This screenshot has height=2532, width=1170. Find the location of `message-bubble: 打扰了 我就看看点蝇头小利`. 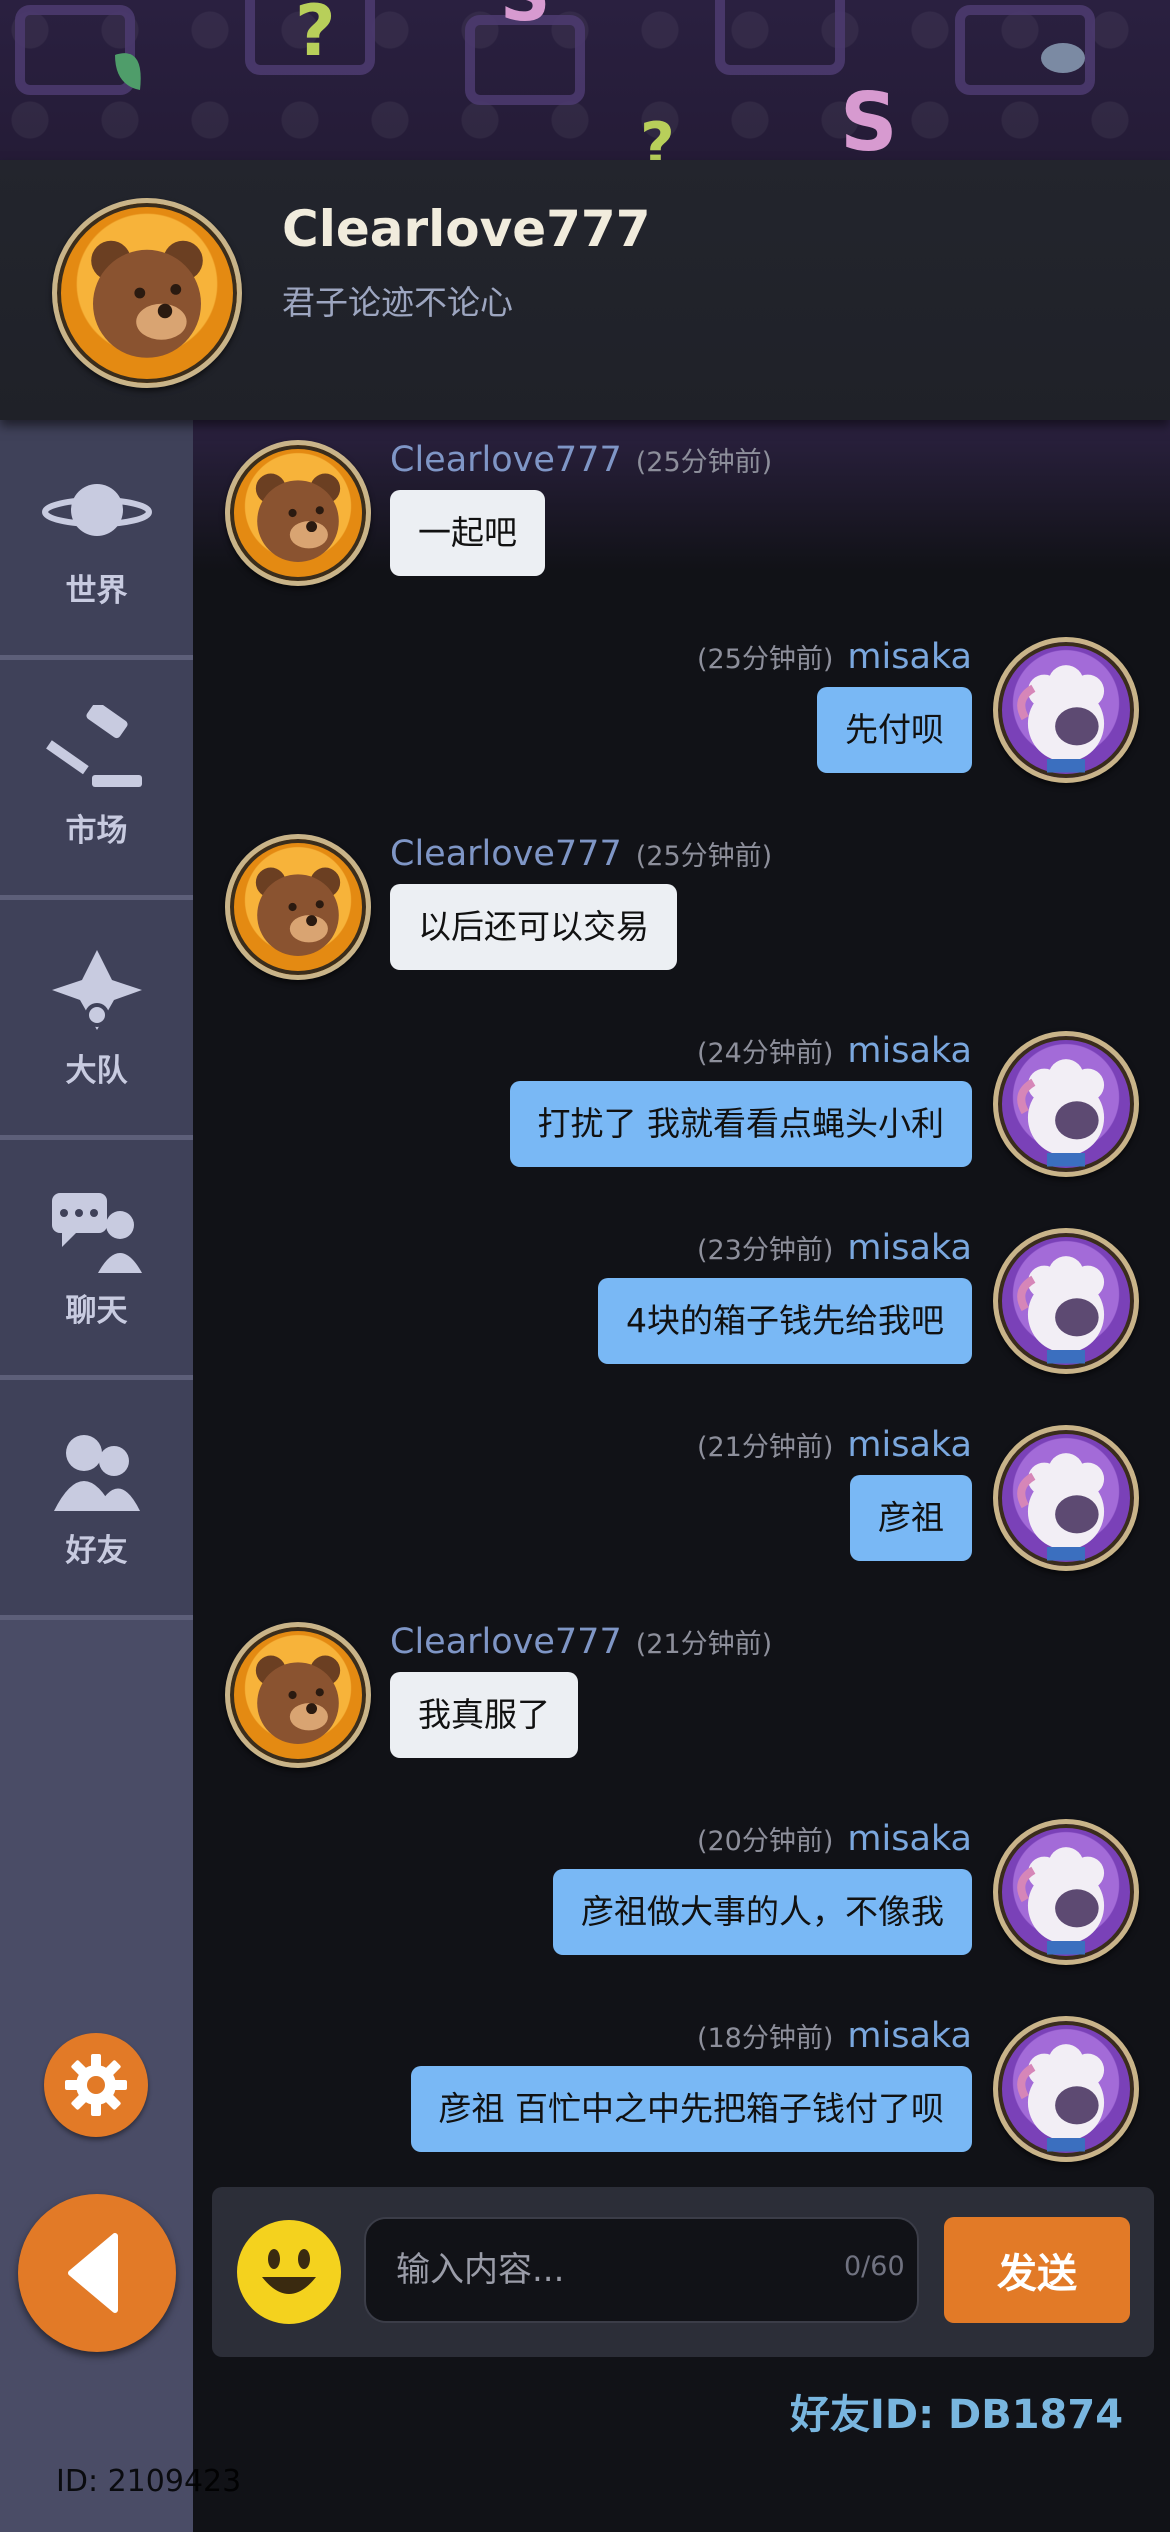

message-bubble: 打扰了 我就看看点蝇头小利 is located at coordinates (740, 1124).